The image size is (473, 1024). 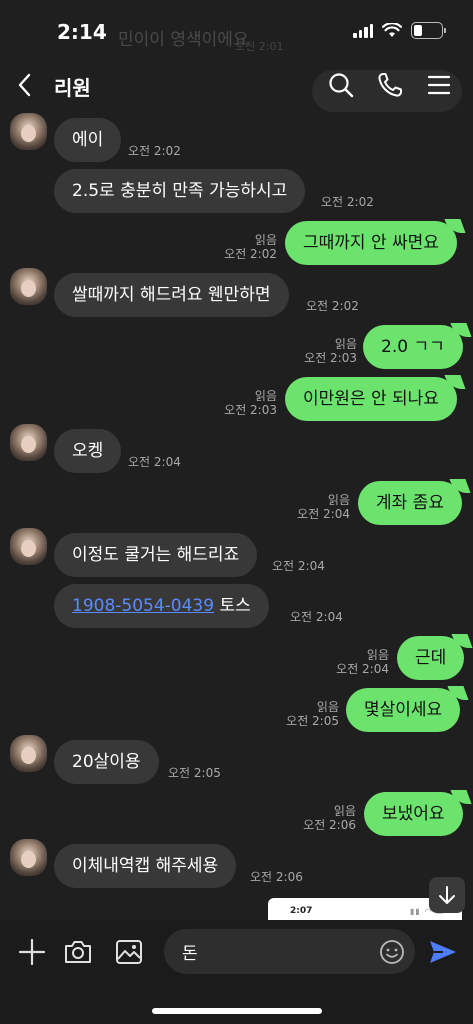 I want to click on message-bubble: 그때까지 안 싸면요, so click(x=371, y=243).